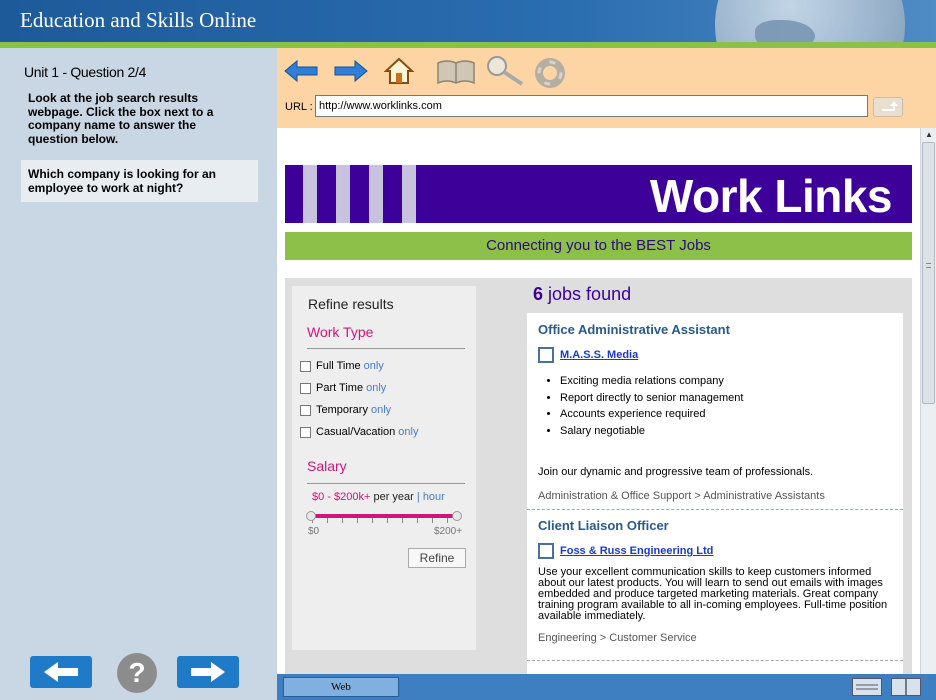 The height and width of the screenshot is (700, 936). I want to click on filter-casual-vacation: Casual/Vacation only, so click(359, 432).